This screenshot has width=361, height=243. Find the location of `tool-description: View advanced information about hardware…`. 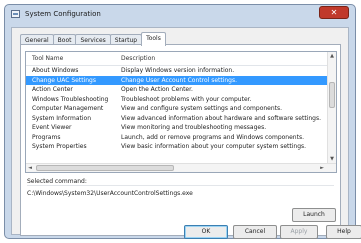

tool-description: View advanced information about hardware… is located at coordinates (221, 118).